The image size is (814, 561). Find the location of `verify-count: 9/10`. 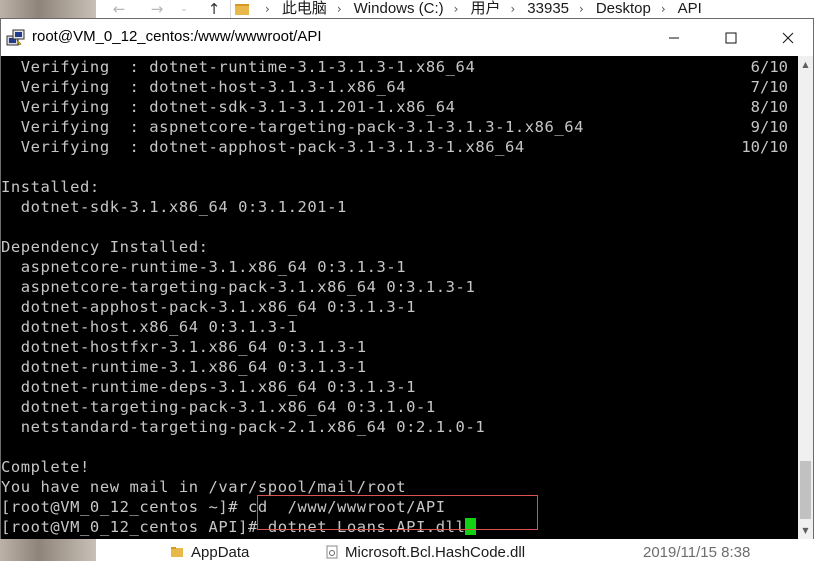

verify-count: 9/10 is located at coordinates (769, 127).